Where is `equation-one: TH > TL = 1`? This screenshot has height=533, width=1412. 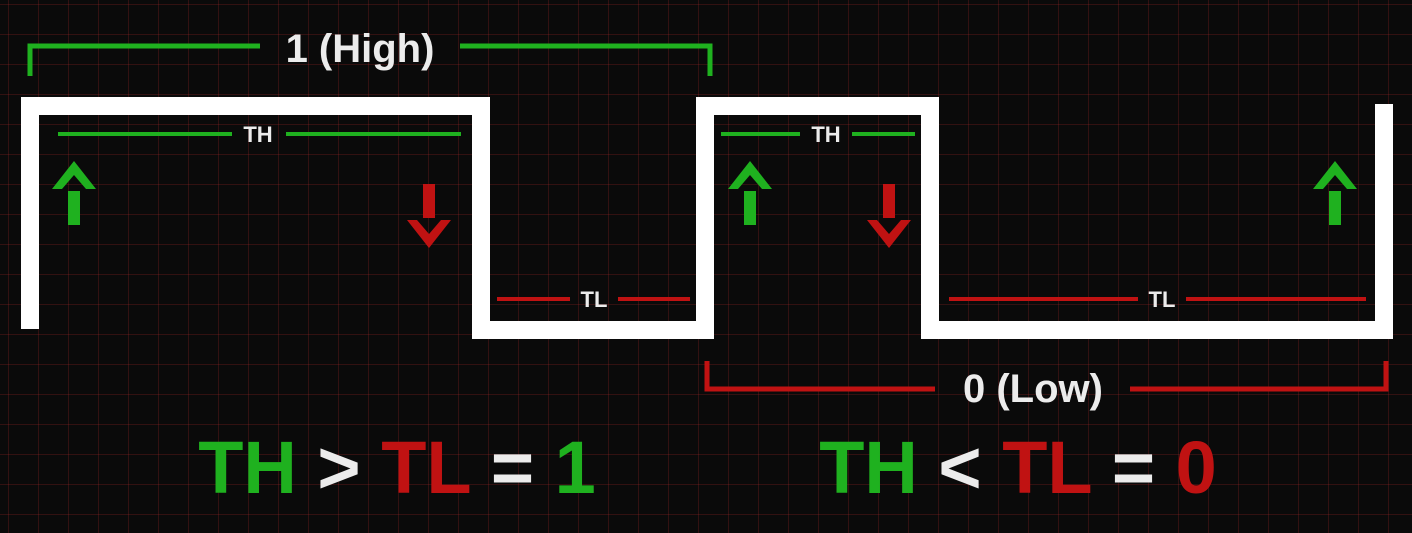
equation-one: TH > TL = 1 is located at coordinates (397, 467).